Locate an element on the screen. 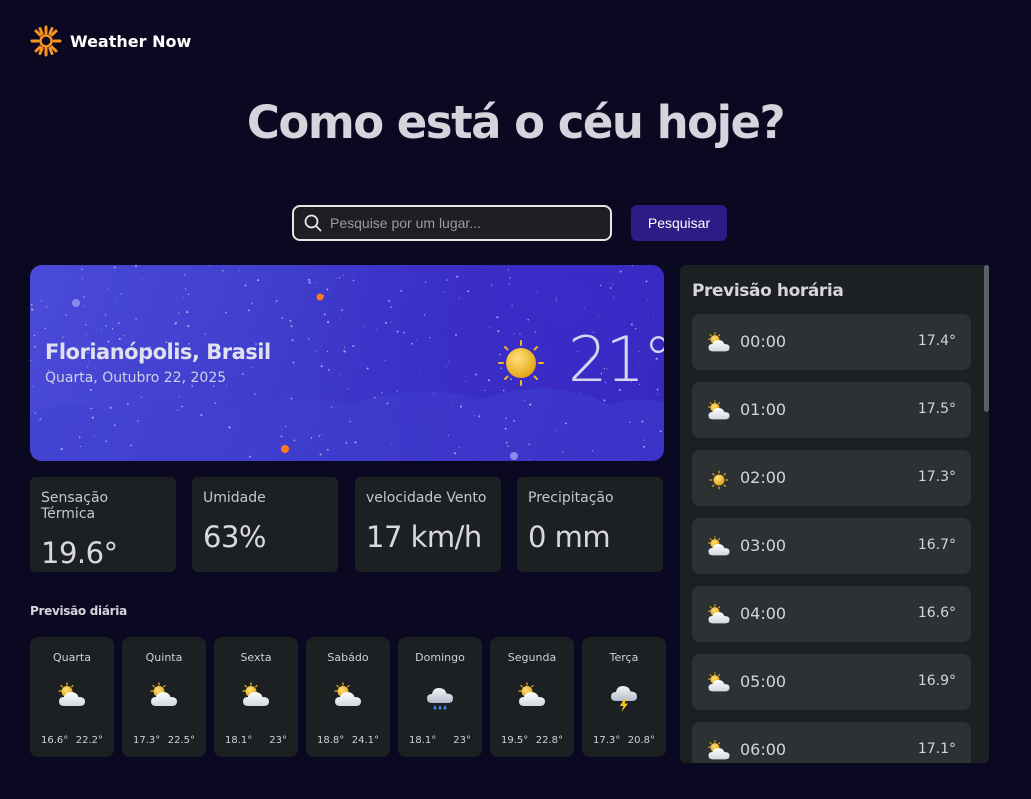 The image size is (1031, 799). daily-card-5: Segunda 19.5° 22.8° is located at coordinates (532, 697).